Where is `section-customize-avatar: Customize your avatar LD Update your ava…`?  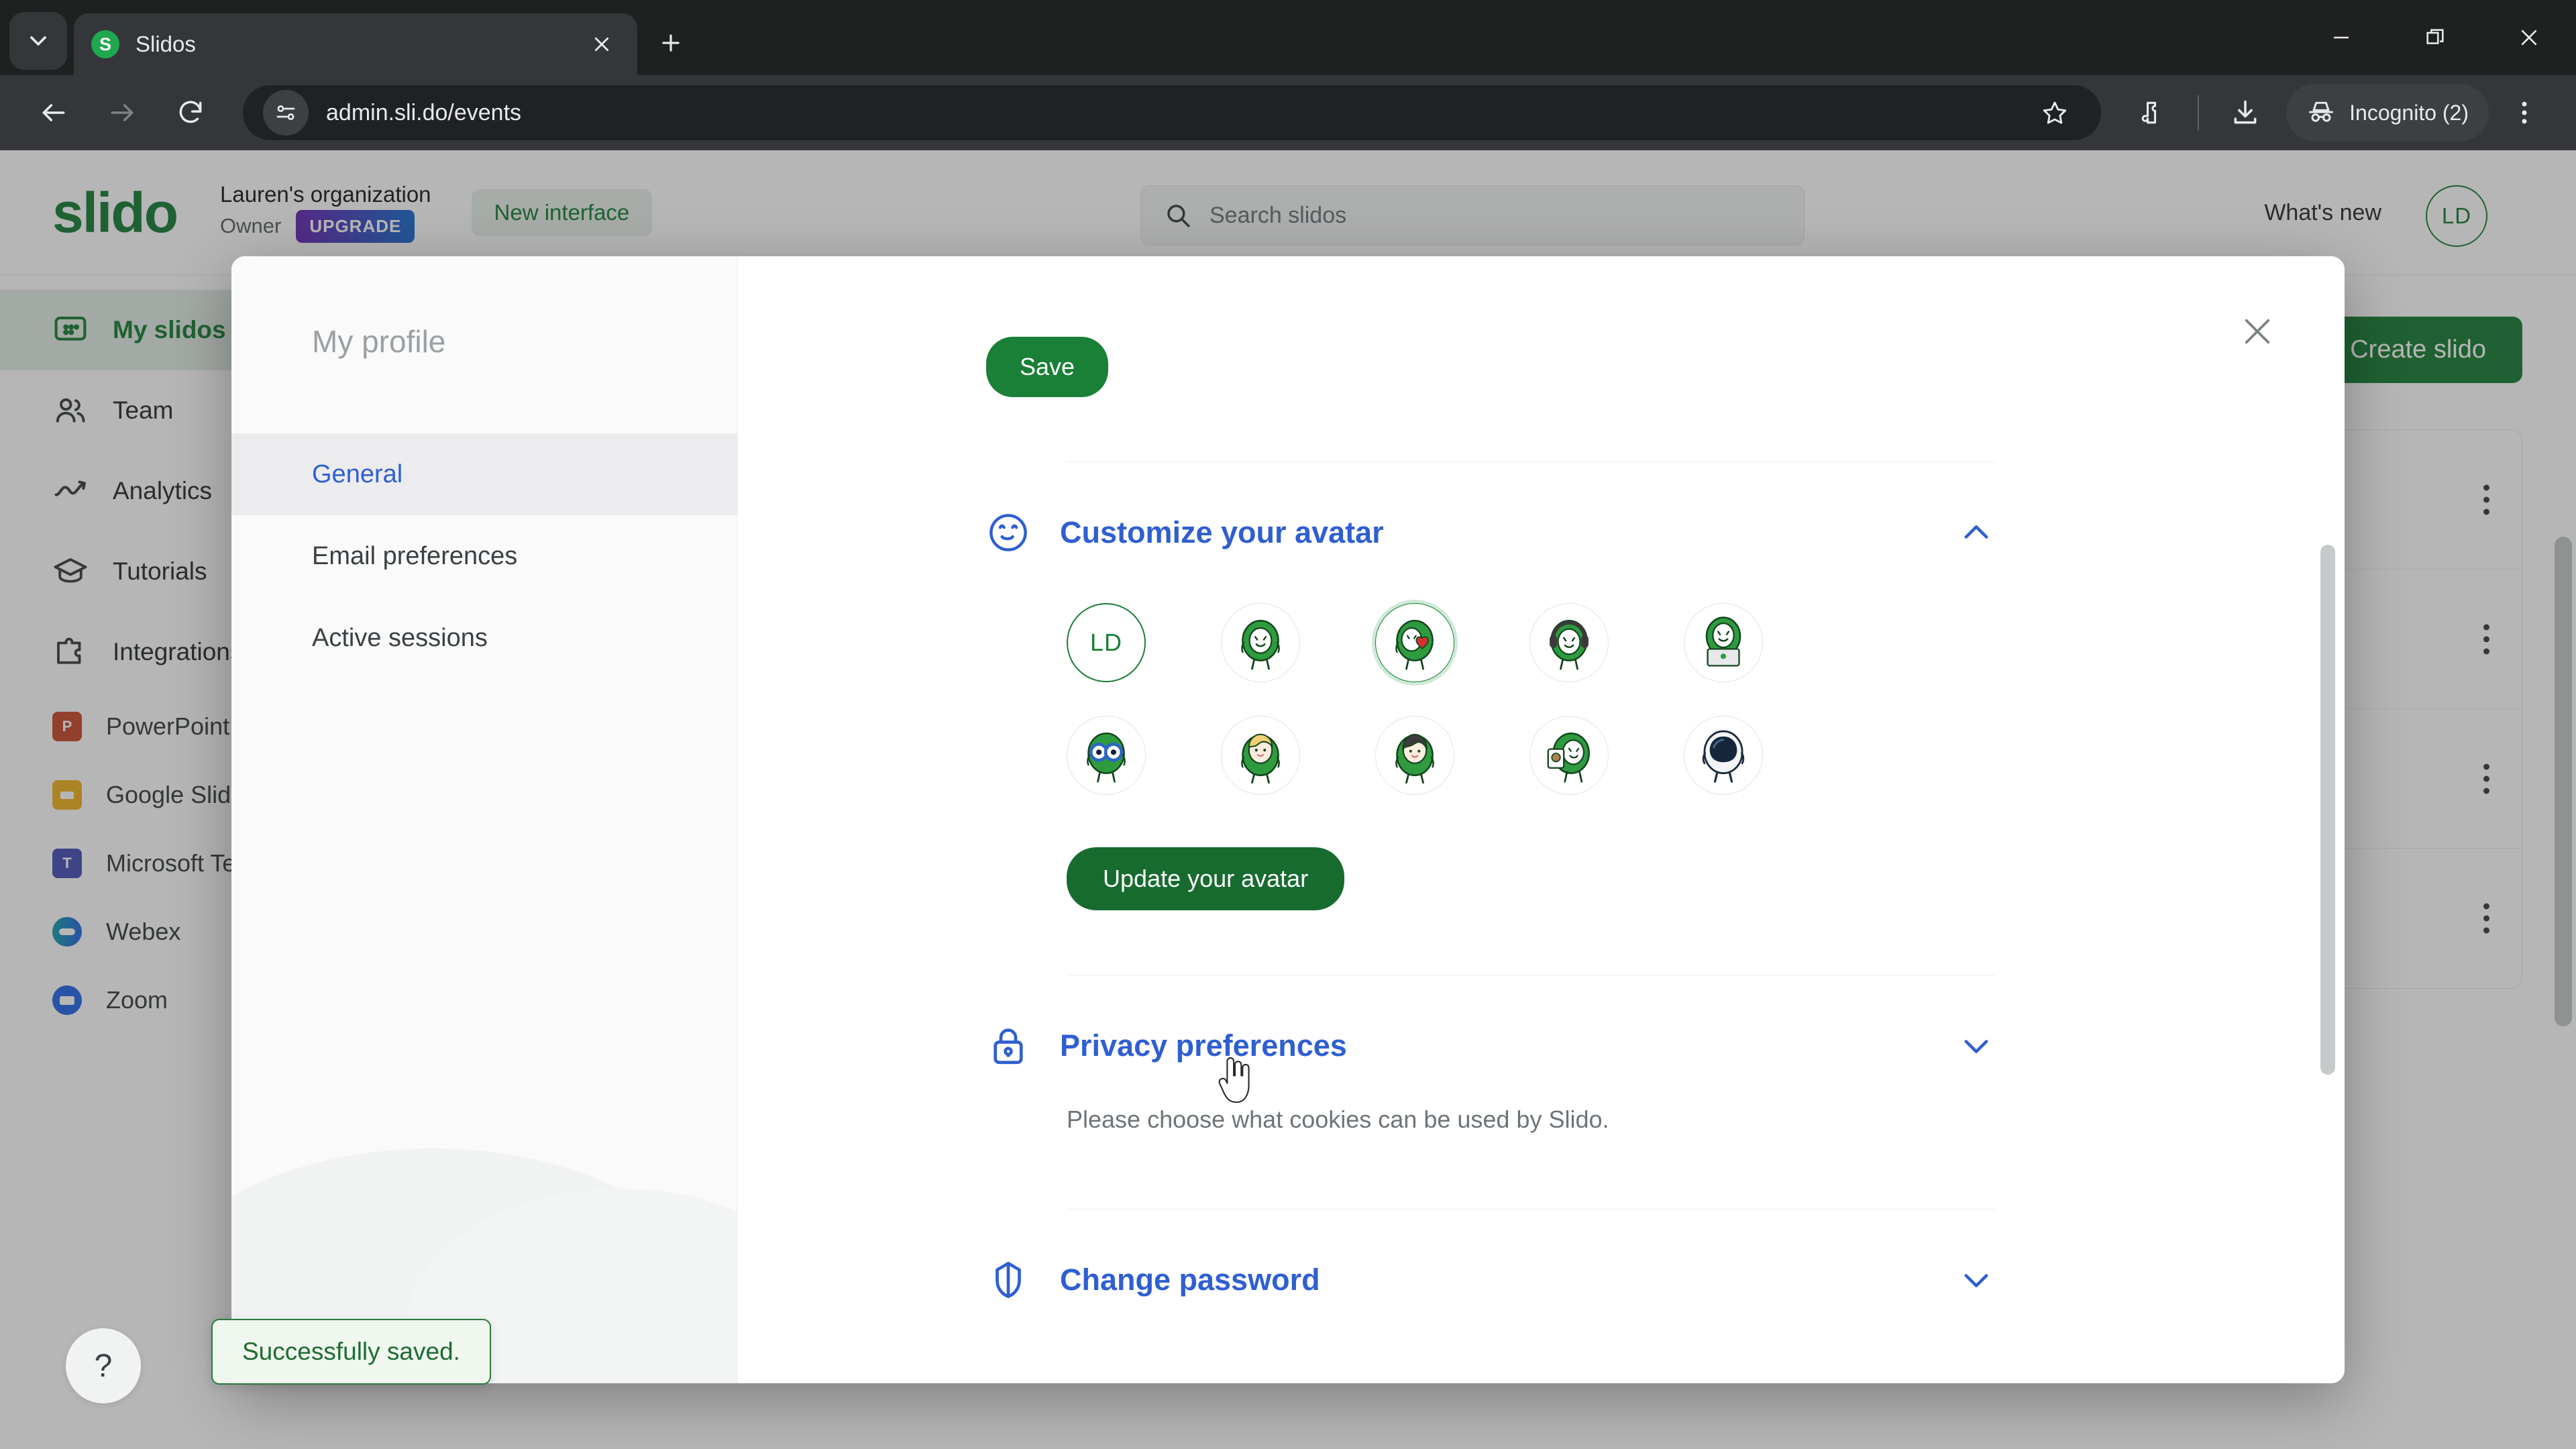 section-customize-avatar: Customize your avatar LD Update your ava… is located at coordinates (1491, 686).